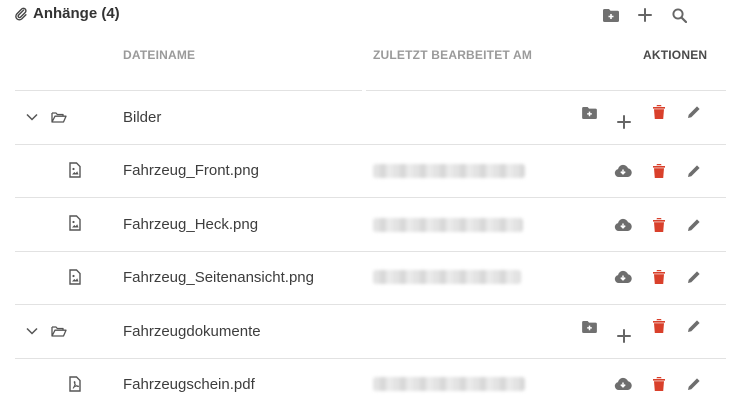 The height and width of the screenshot is (412, 742). What do you see at coordinates (675, 55) in the screenshot?
I see `column-header-actions: AKTIONEN` at bounding box center [675, 55].